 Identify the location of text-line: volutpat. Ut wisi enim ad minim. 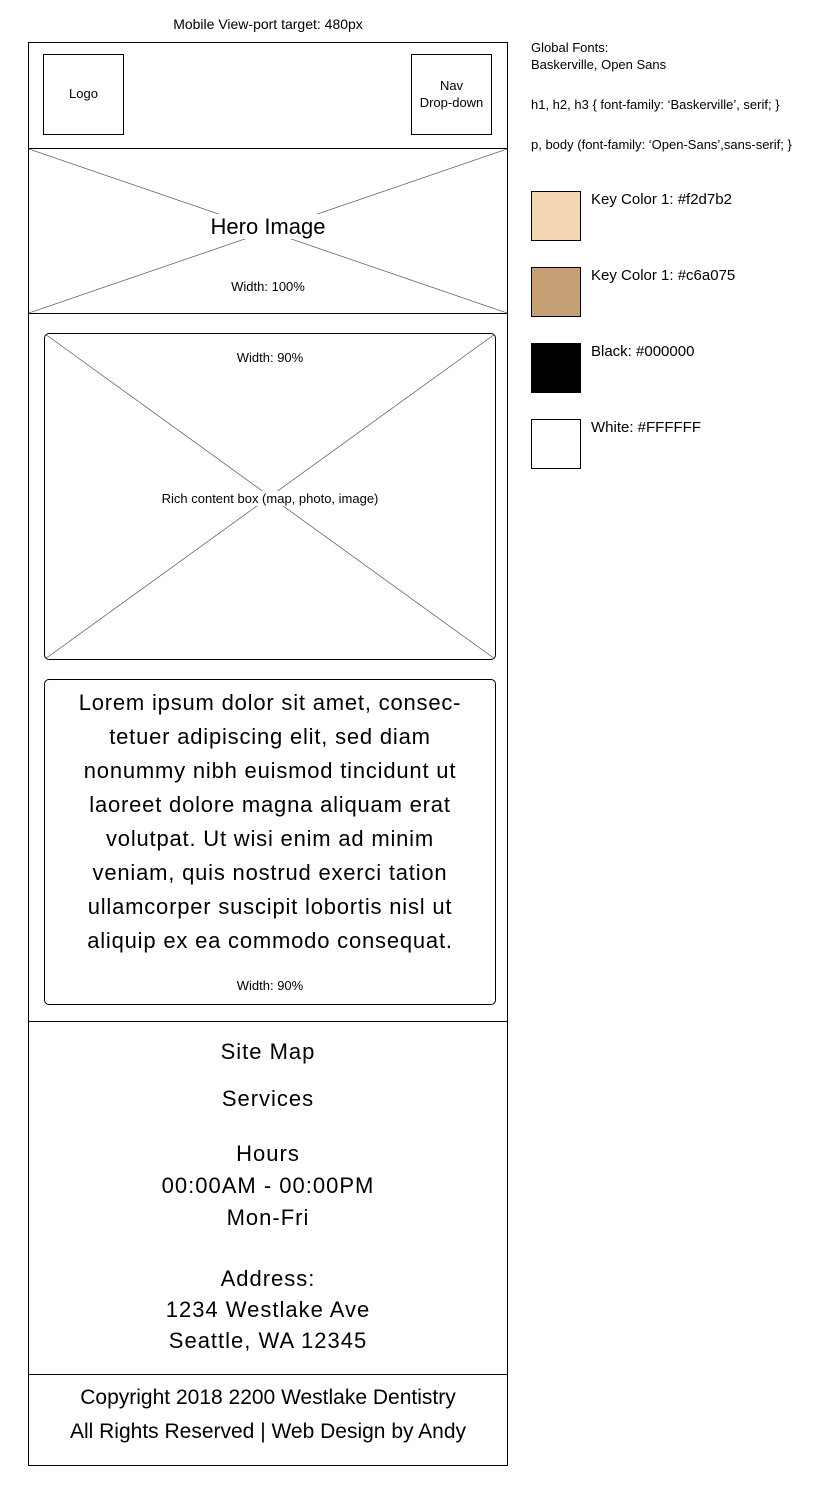
(269, 838).